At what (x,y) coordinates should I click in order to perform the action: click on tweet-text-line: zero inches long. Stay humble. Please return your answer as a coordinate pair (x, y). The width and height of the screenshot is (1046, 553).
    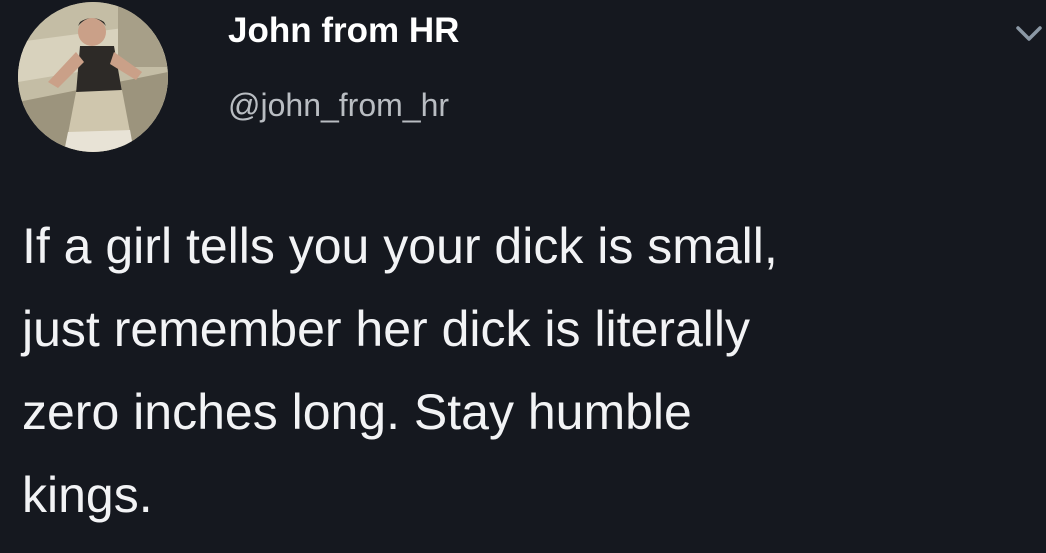
    Looking at the image, I should click on (357, 412).